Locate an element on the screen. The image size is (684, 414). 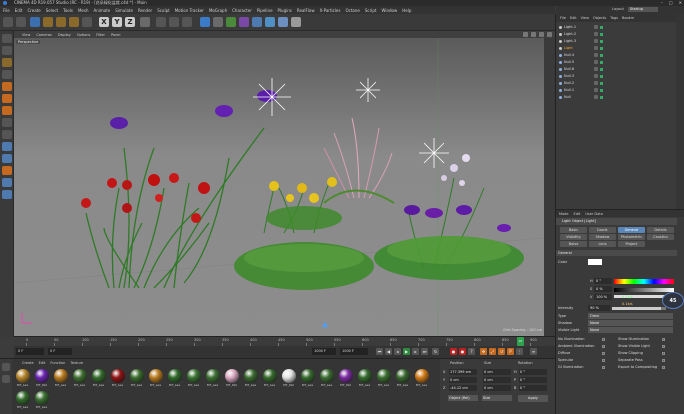
viewport-move-icon is located at coordinates (525, 34).